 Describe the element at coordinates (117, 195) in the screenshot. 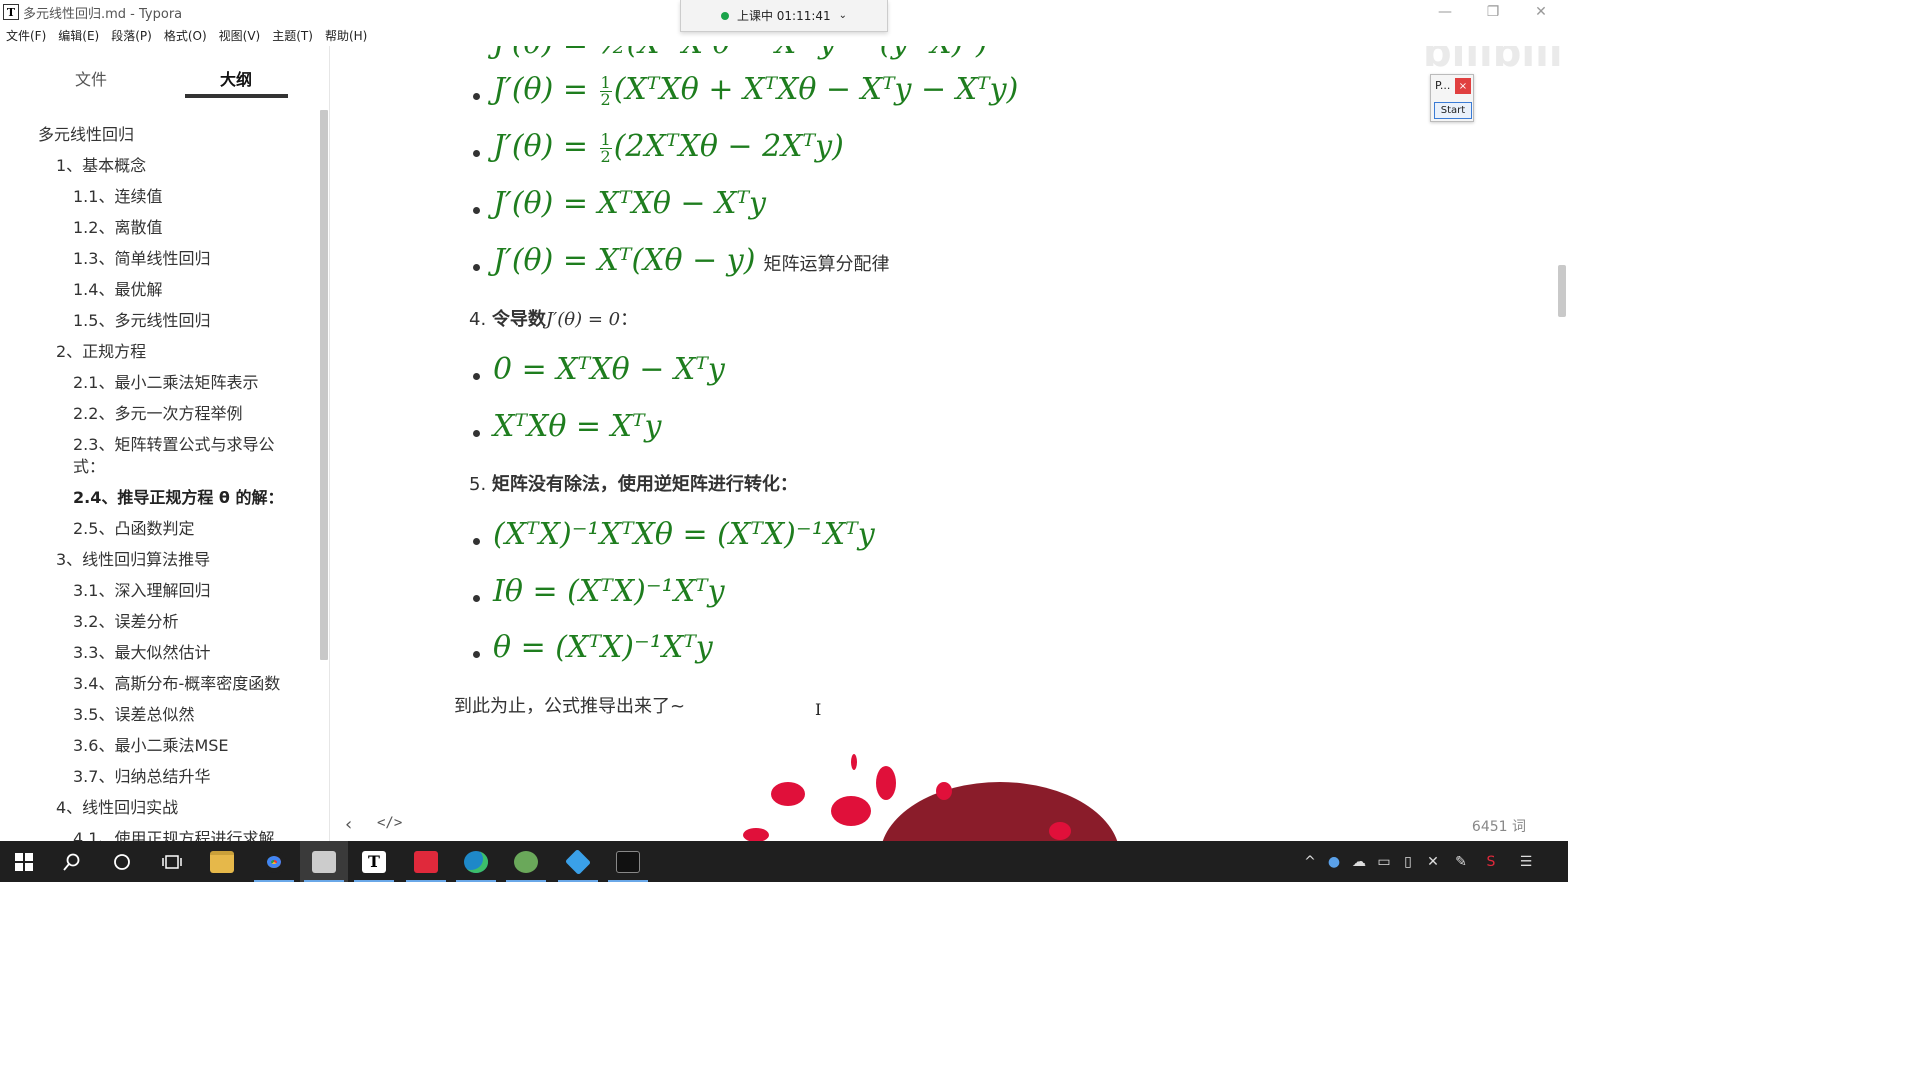

I see `outline-item: 1.1、连续值` at that location.